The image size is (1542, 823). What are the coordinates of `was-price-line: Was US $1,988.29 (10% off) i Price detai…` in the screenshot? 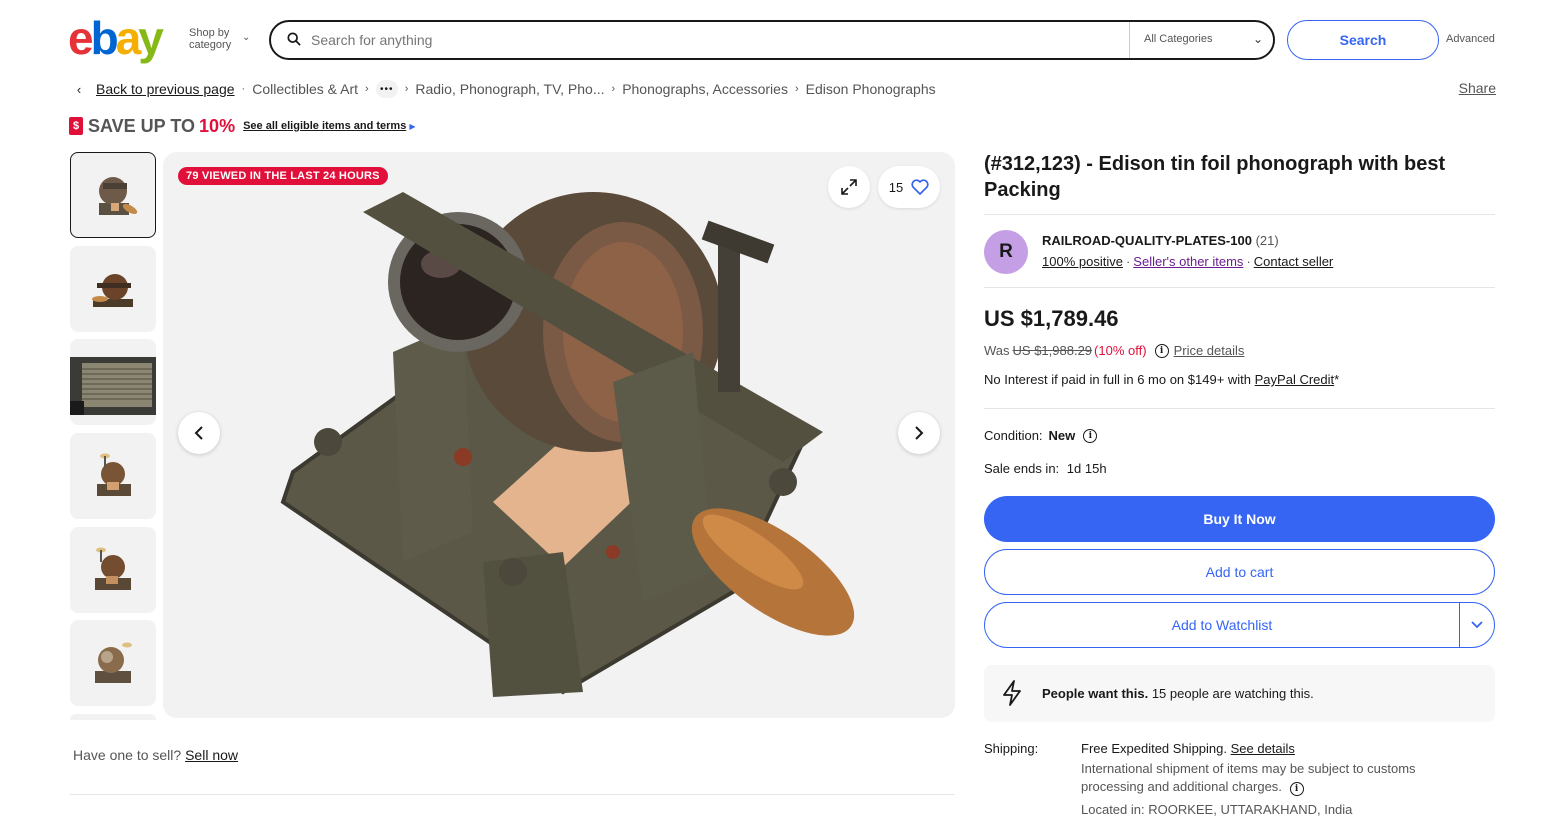 It's located at (1114, 350).